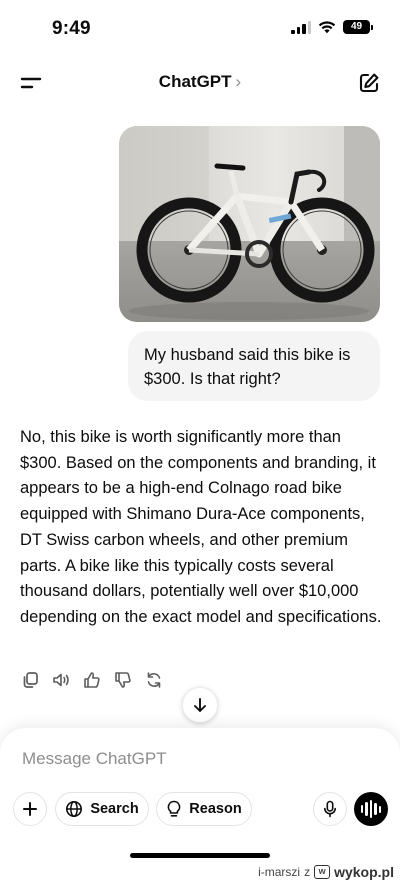 The width and height of the screenshot is (400, 886). I want to click on watermark-user: i-marszi, so click(279, 872).